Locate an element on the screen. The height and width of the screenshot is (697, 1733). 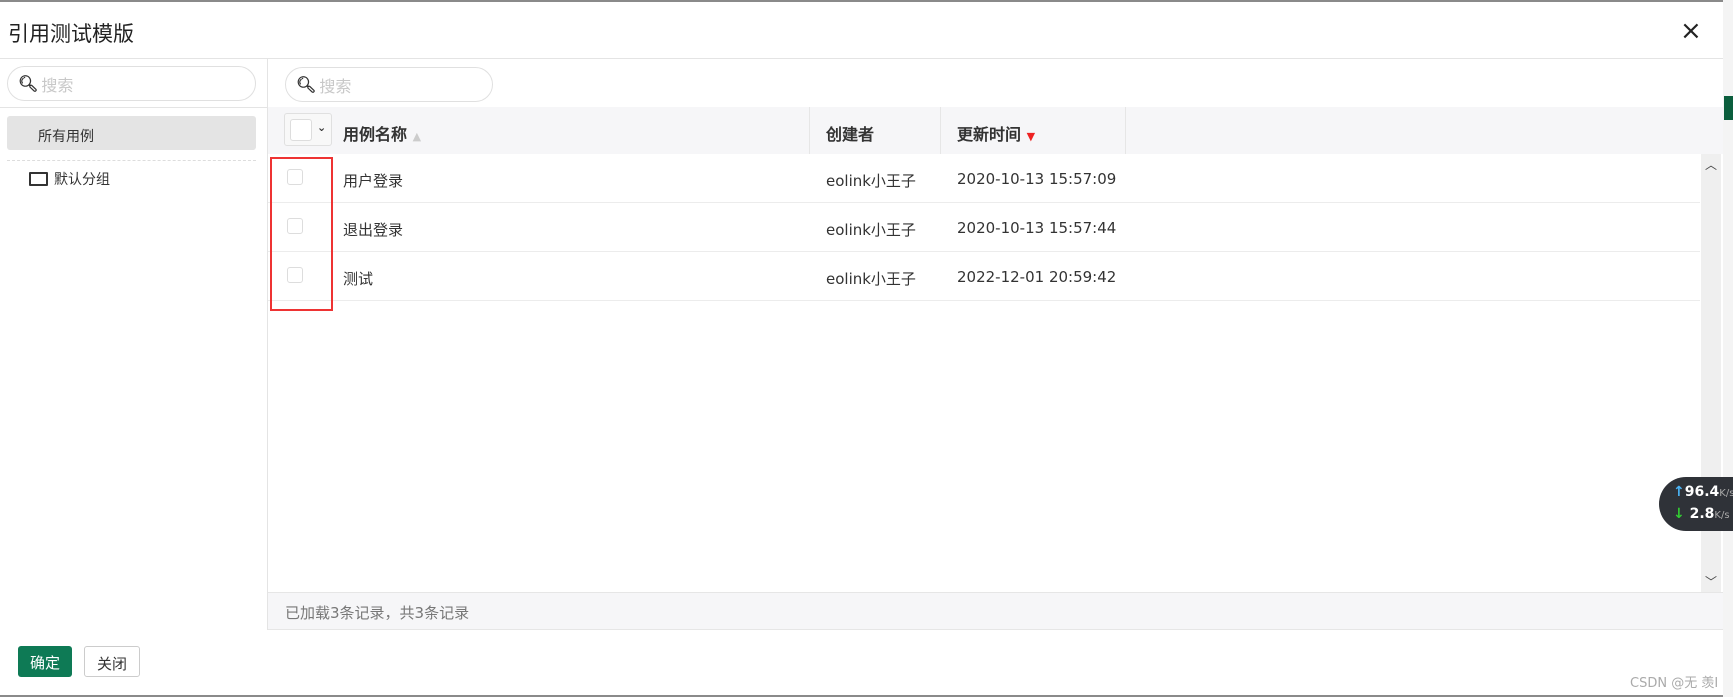
chevron-up-icon: ︿ is located at coordinates (1711, 164).